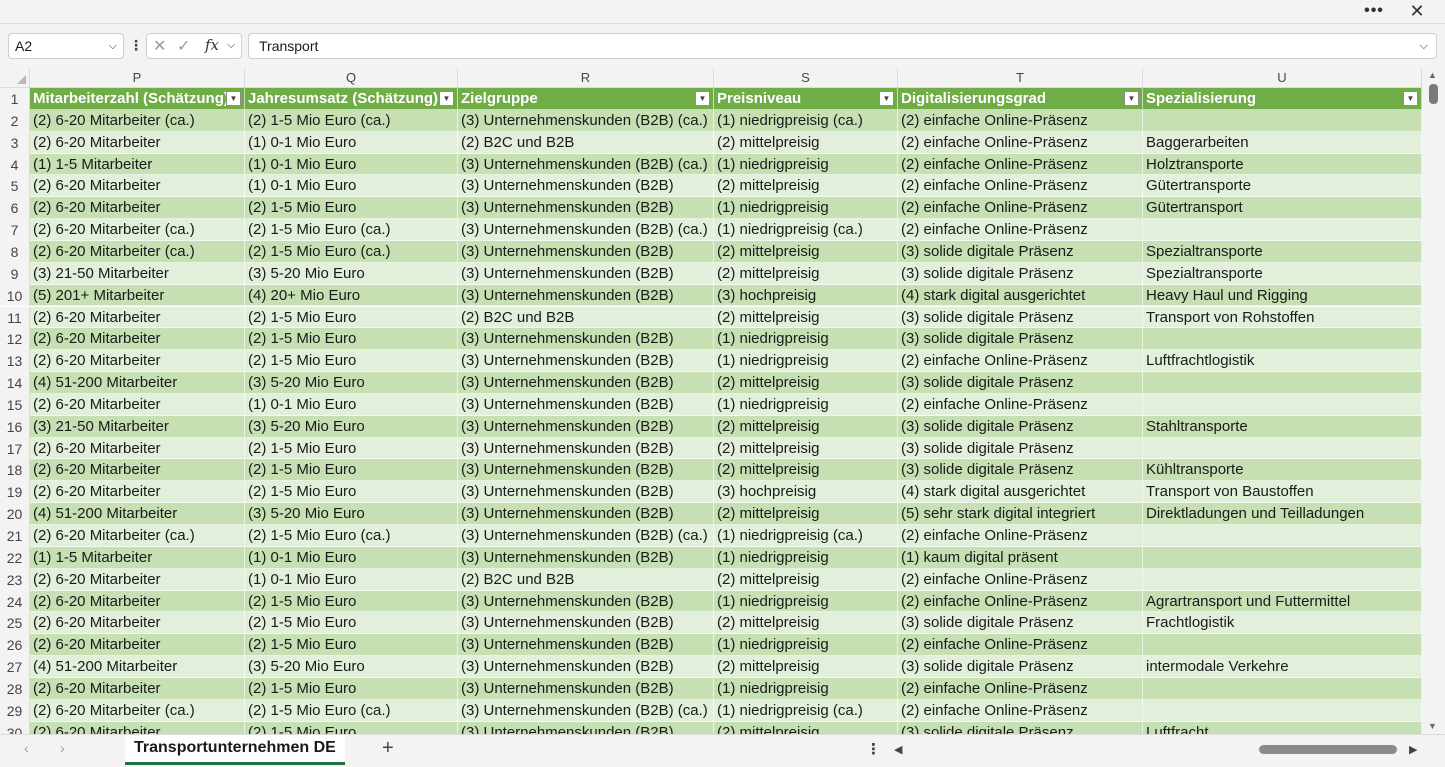  What do you see at coordinates (1282, 623) in the screenshot?
I see `table-cell: Frachtlogistik` at bounding box center [1282, 623].